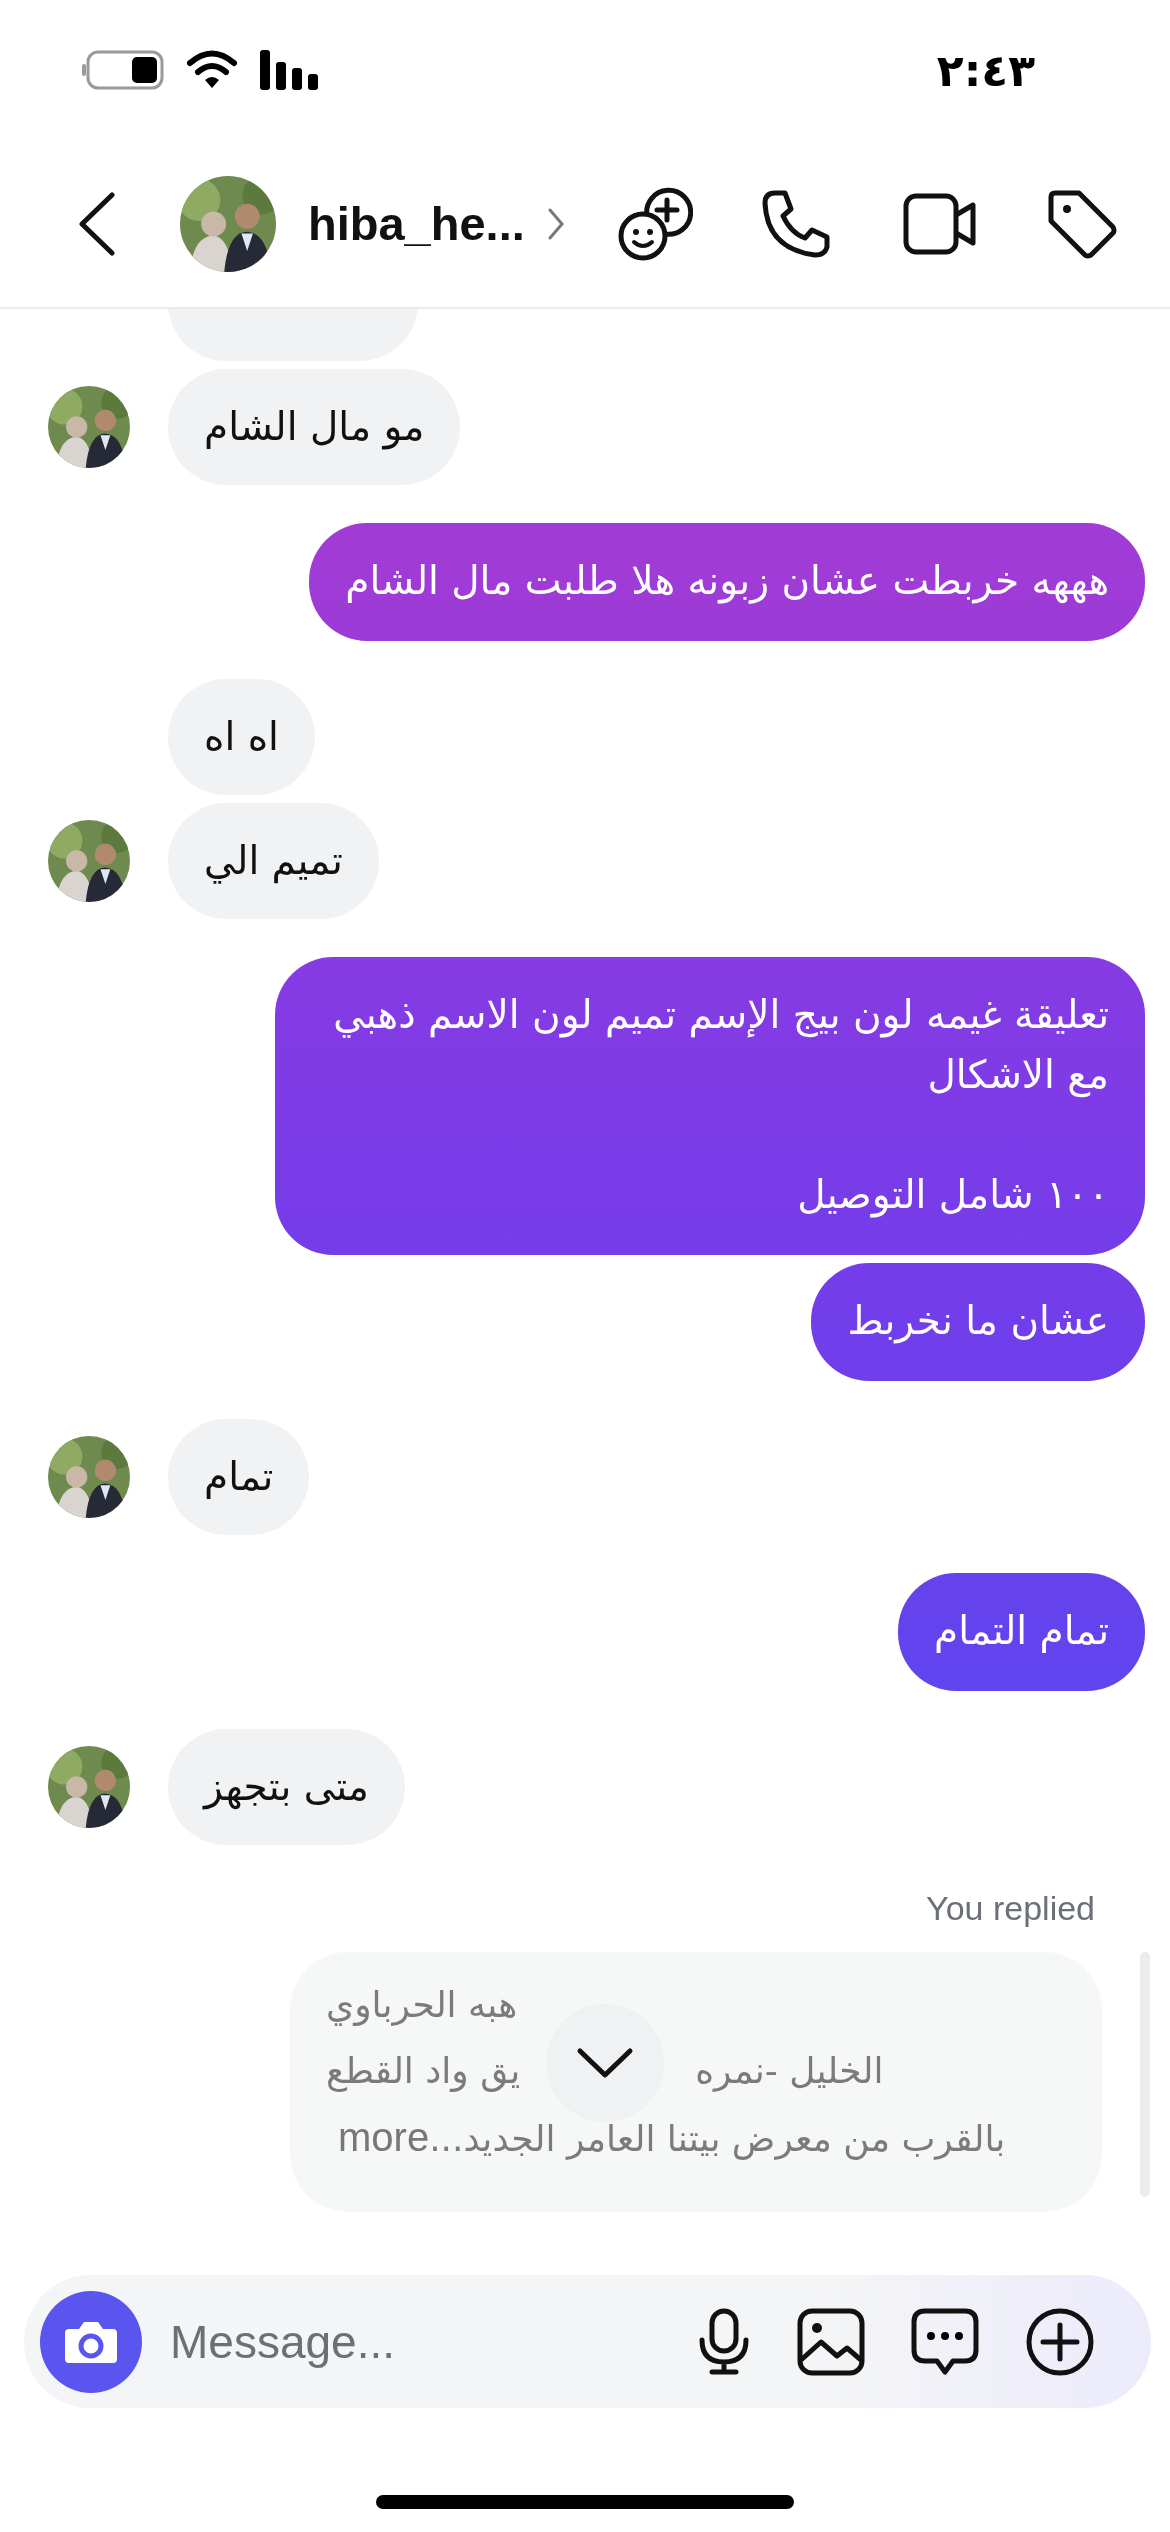 This screenshot has width=1170, height=2532. Describe the element at coordinates (314, 427) in the screenshot. I see `message-bubble: مو مال الشام` at that location.